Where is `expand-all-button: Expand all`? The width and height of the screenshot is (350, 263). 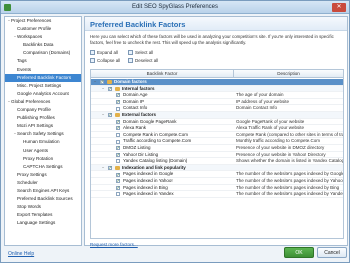
expand-all-button: Expand all is located at coordinates (104, 53).